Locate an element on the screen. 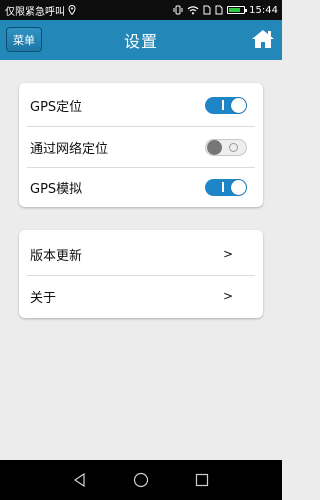 The height and width of the screenshot is (500, 320). setting-label: 通过网络定位 is located at coordinates (69, 149).